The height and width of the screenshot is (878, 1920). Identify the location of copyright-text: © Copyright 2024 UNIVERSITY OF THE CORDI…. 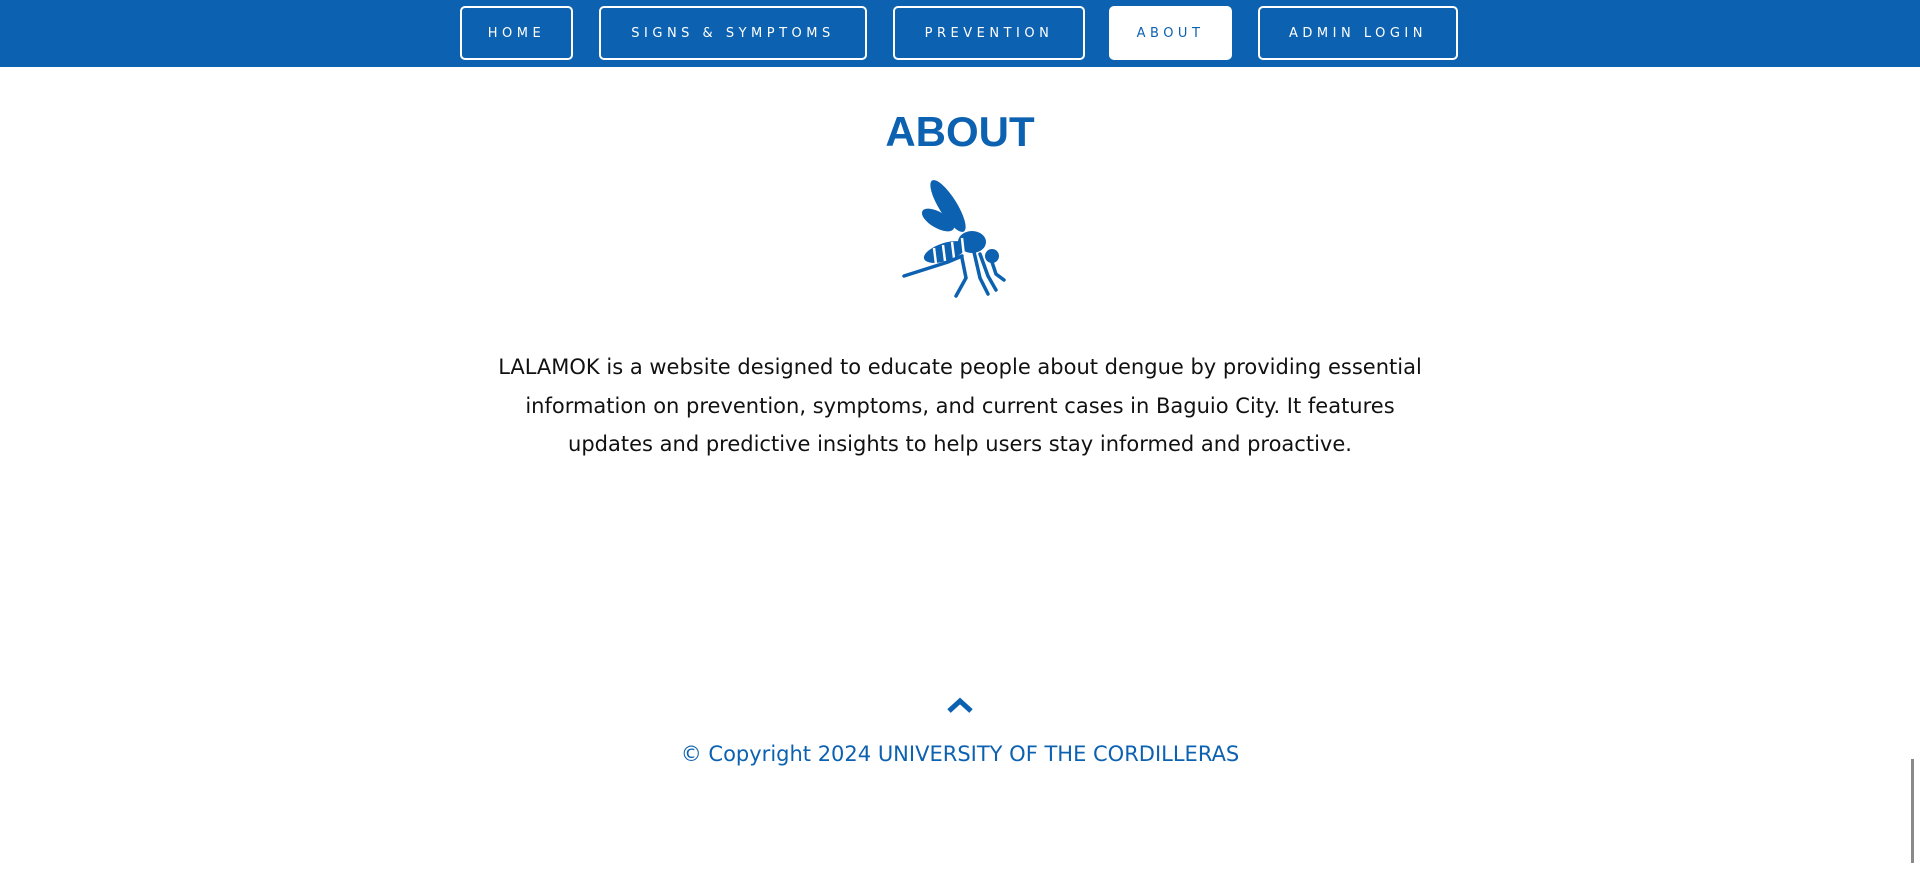
(960, 754).